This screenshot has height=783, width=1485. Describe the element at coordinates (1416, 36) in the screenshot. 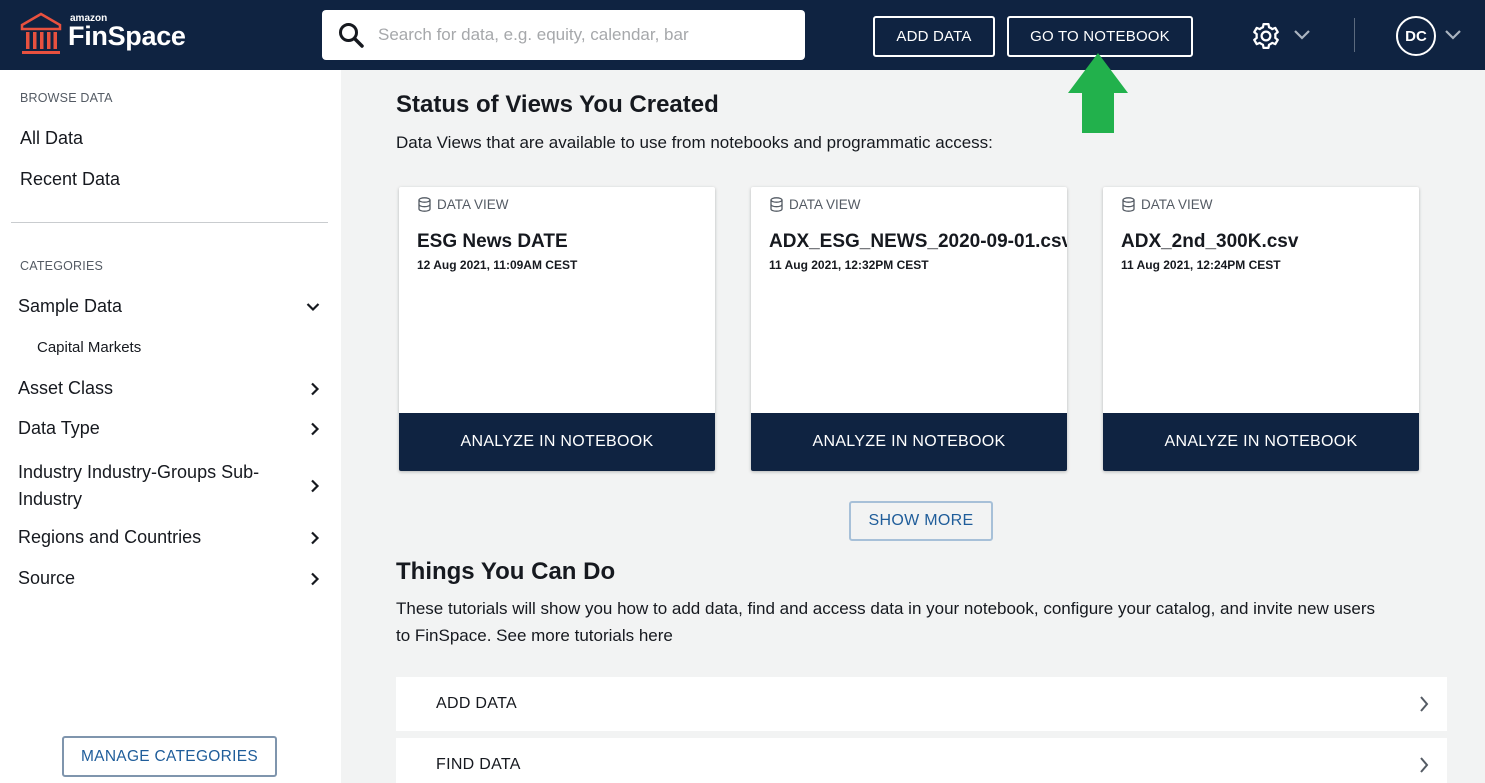

I see `user-avatar: DC` at that location.